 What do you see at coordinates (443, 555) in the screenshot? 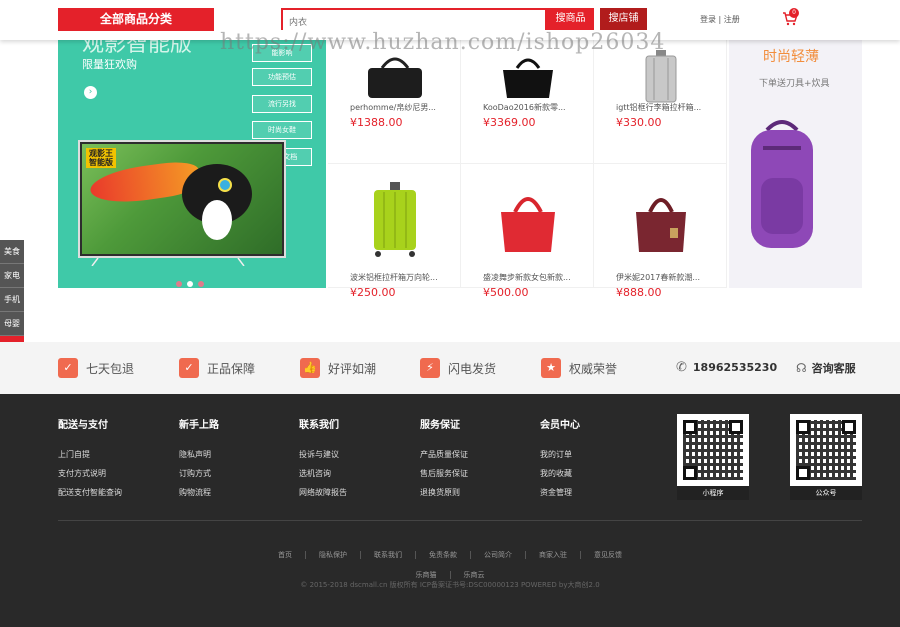
I see `footer-bottom-link: 免责条款` at bounding box center [443, 555].